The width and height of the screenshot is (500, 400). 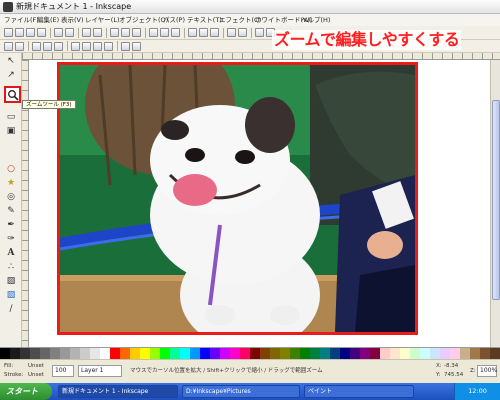 I want to click on copy-icon, so click(x=114, y=32).